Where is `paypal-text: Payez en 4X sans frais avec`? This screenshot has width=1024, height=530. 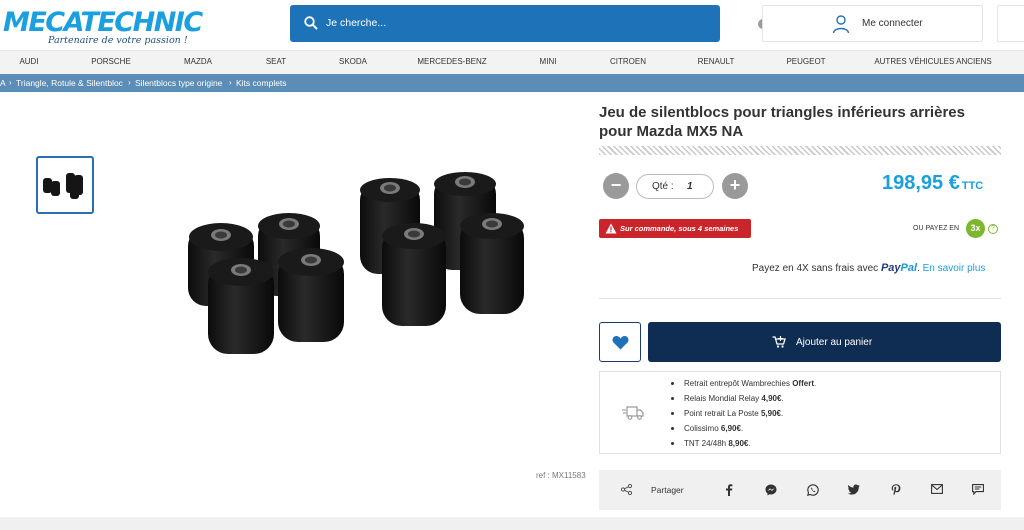 paypal-text: Payez en 4X sans frais avec is located at coordinates (815, 268).